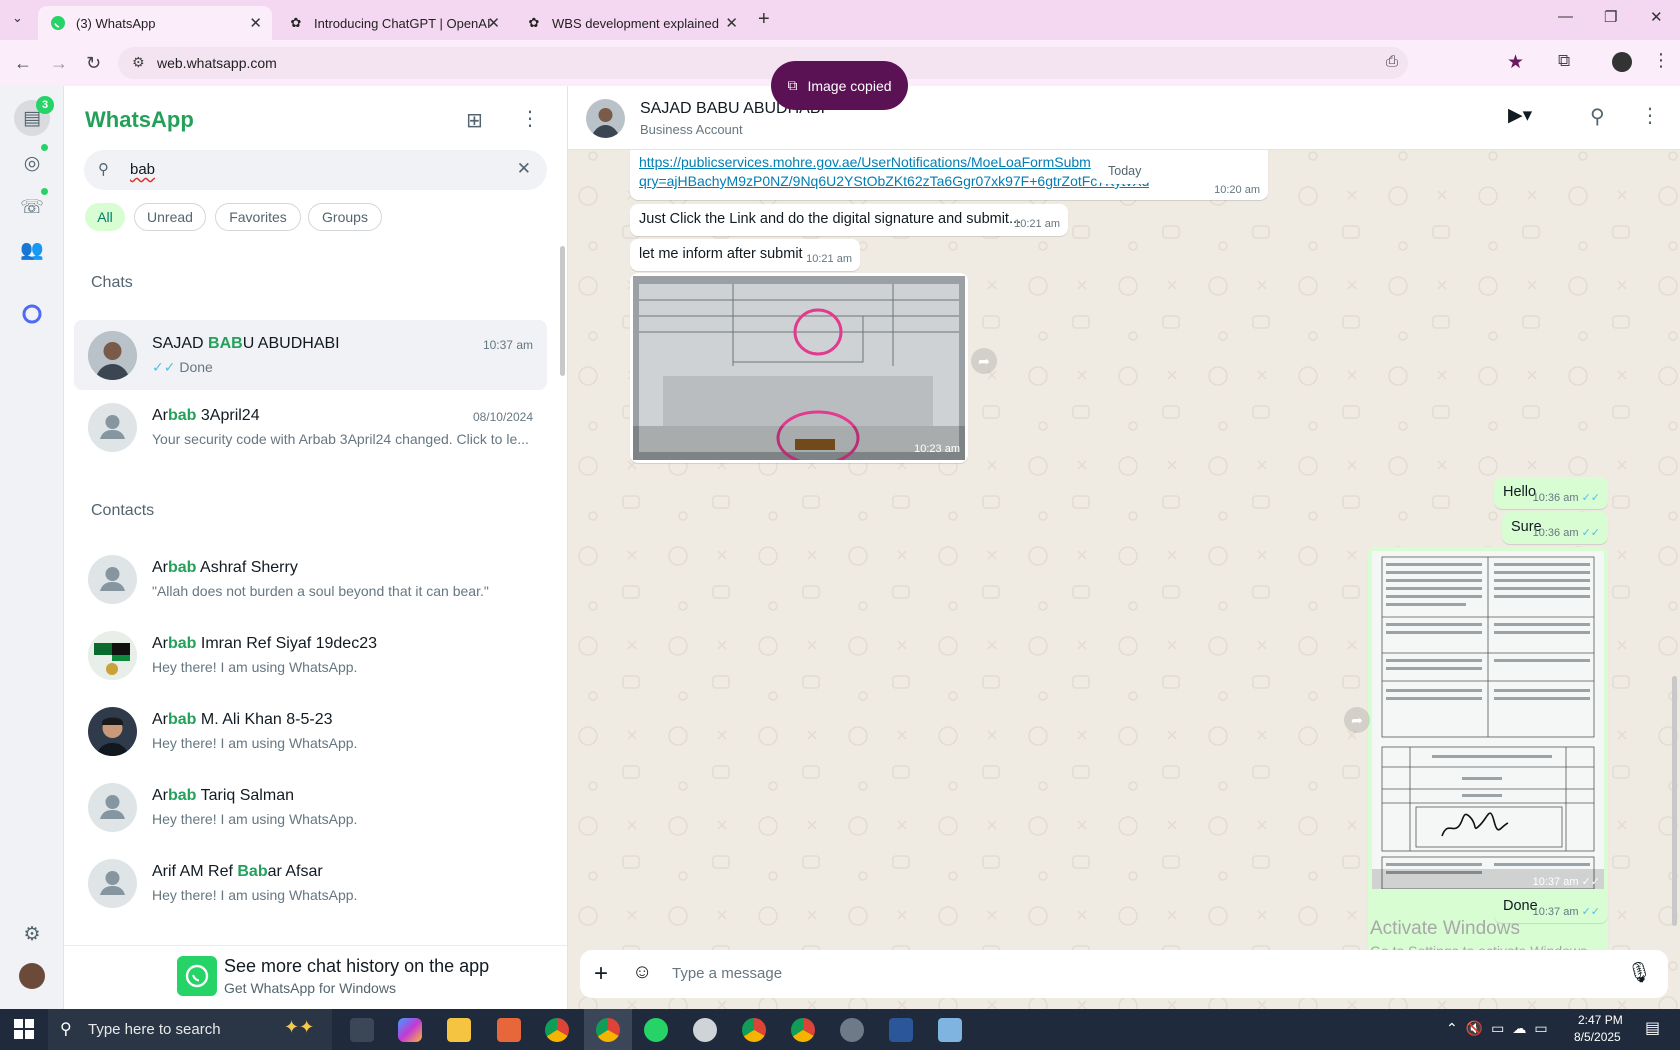 The height and width of the screenshot is (1050, 1680). What do you see at coordinates (362, 1030) in the screenshot?
I see `task-view-icon` at bounding box center [362, 1030].